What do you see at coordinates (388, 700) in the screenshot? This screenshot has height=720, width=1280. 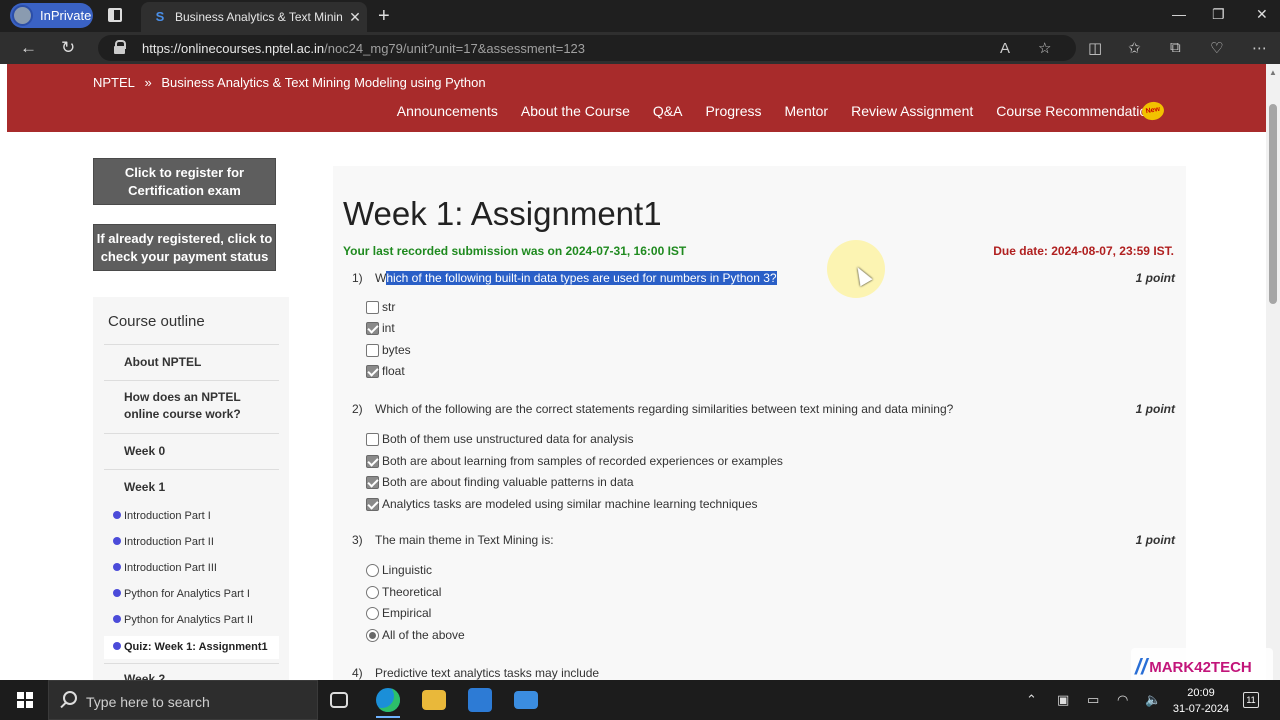 I see `edge-browser-icon` at bounding box center [388, 700].